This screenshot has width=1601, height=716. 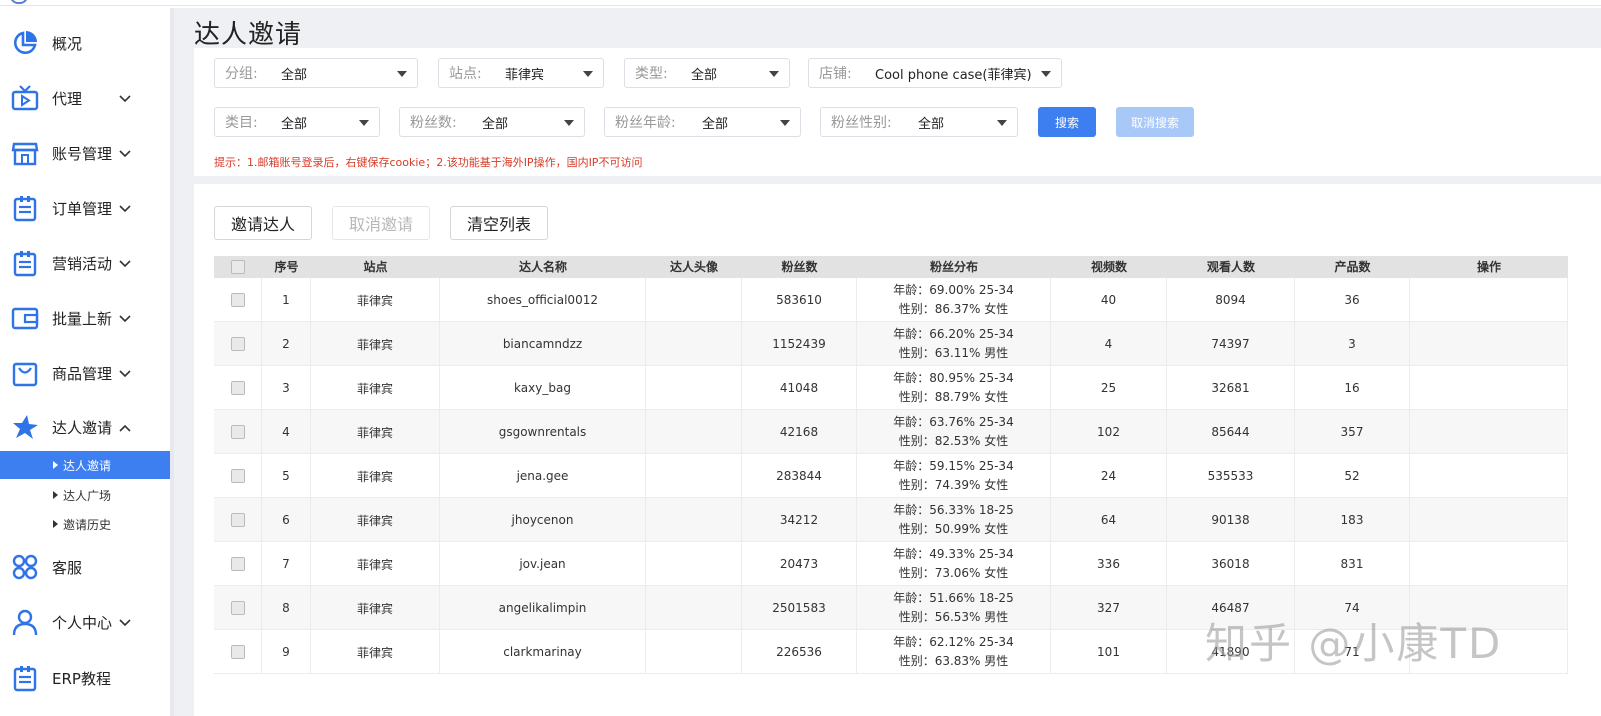 I want to click on product-count: 357, so click(x=1352, y=432).